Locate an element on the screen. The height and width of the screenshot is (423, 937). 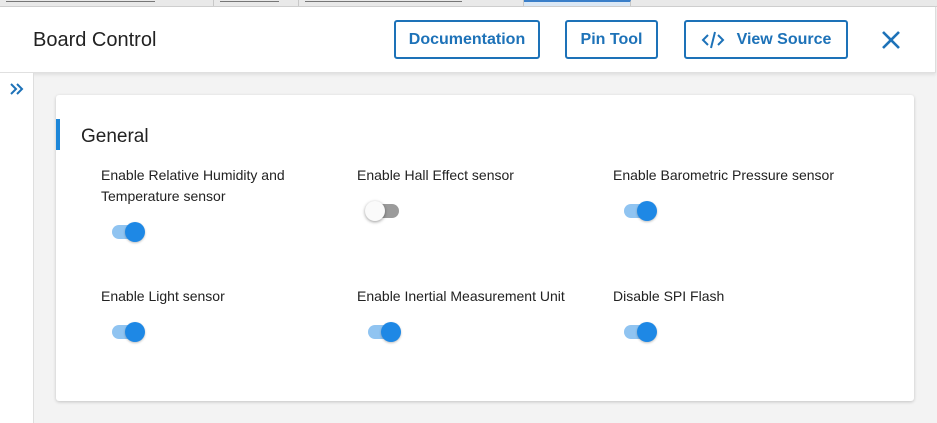
toggle-inertial-measurement-unit is located at coordinates (385, 332).